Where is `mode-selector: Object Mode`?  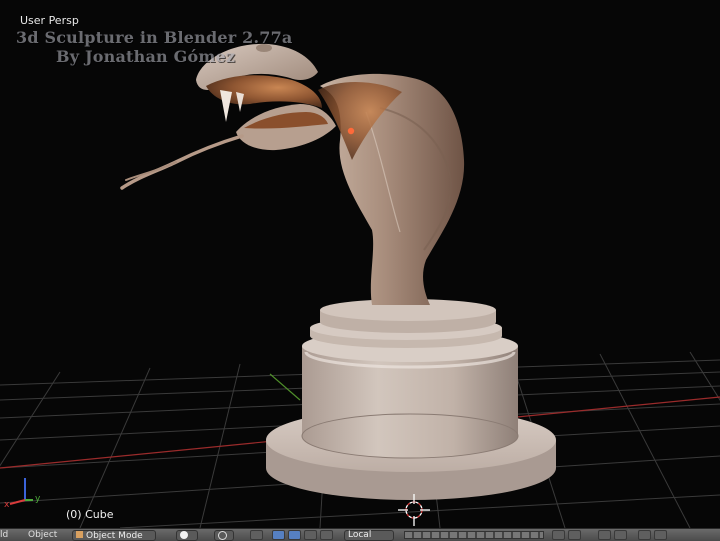 mode-selector: Object Mode is located at coordinates (114, 535).